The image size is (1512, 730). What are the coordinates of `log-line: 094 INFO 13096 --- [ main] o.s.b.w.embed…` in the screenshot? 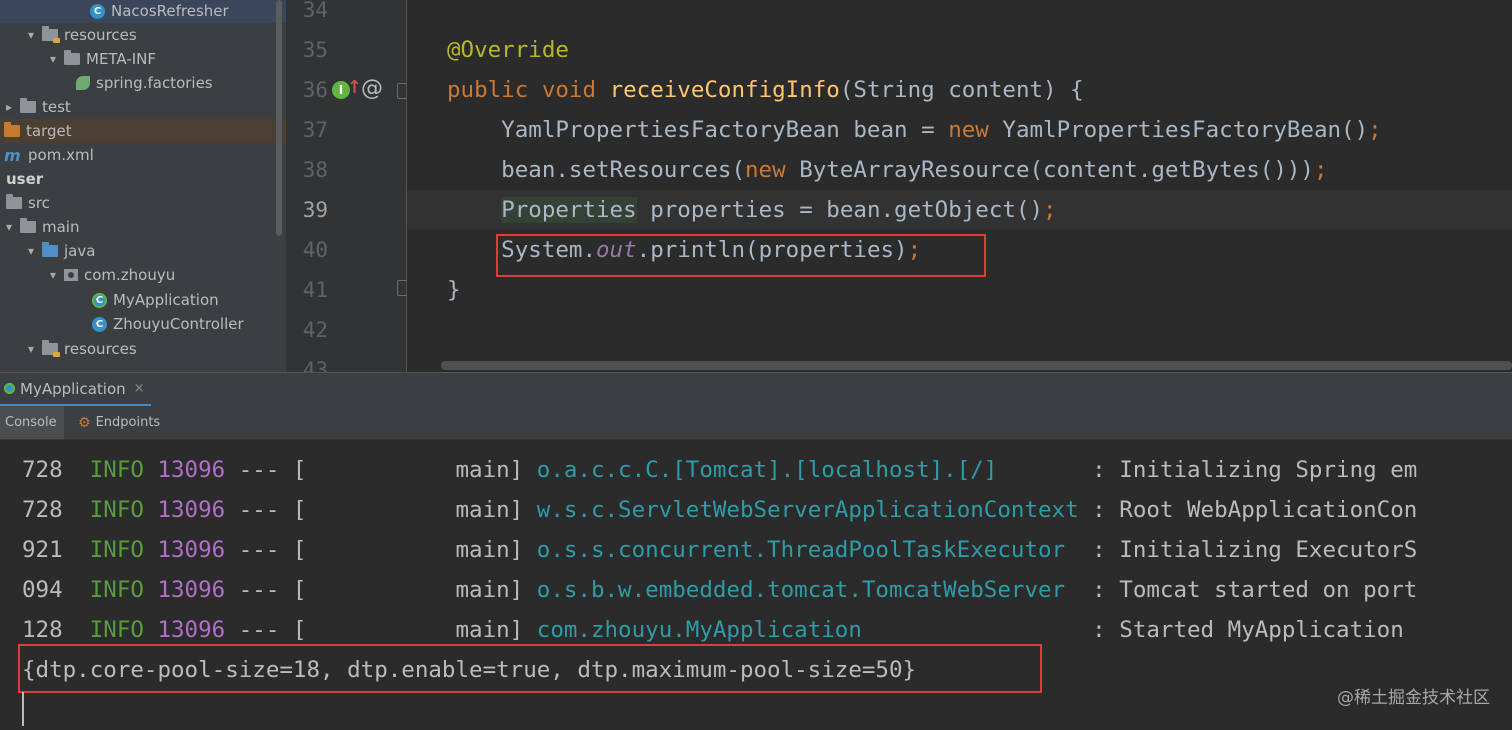 It's located at (719, 590).